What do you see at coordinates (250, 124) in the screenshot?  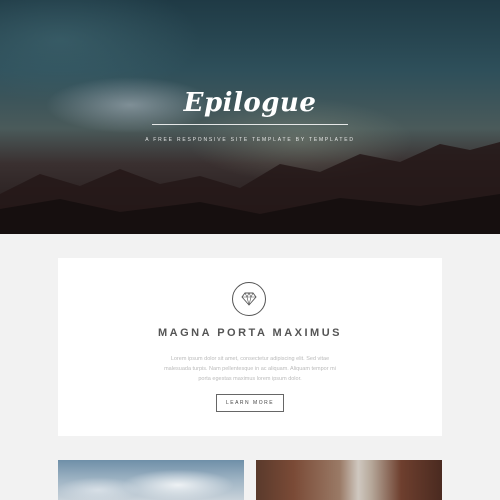 I see `hero-divider` at bounding box center [250, 124].